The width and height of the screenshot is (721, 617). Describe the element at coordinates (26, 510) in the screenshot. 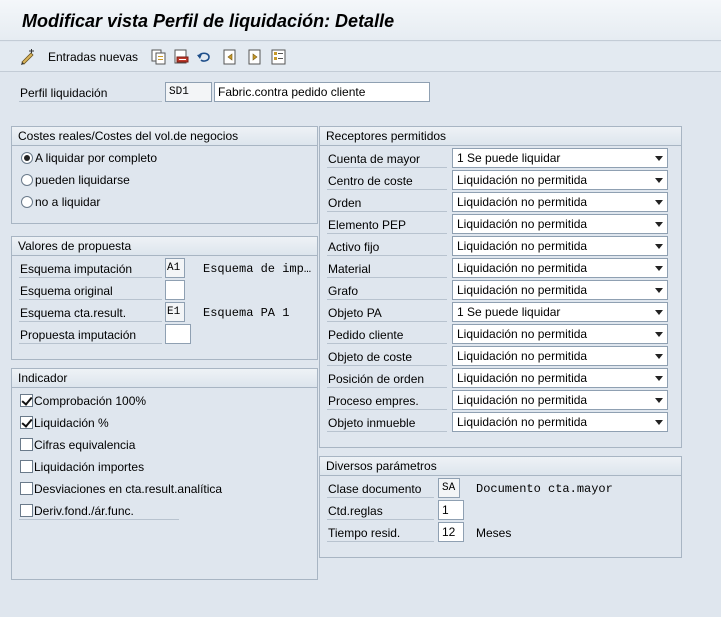

I see `checkbox-deriv-fond` at that location.